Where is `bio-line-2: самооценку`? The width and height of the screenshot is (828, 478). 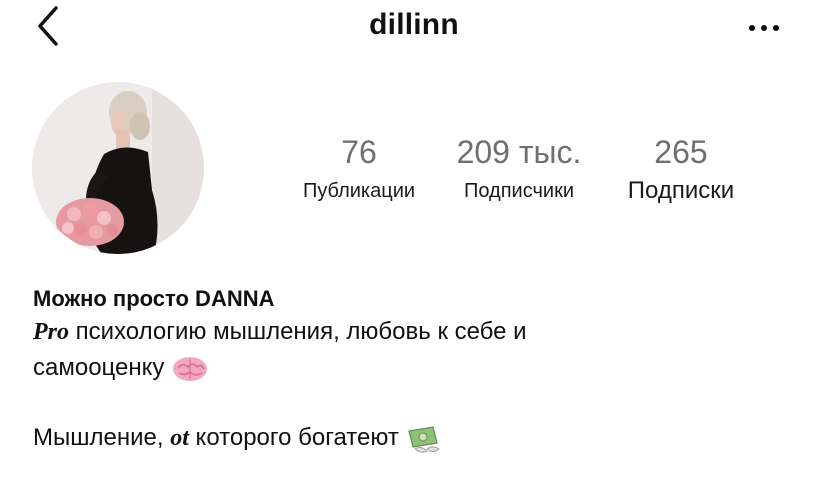 bio-line-2: самооценку is located at coordinates (413, 368).